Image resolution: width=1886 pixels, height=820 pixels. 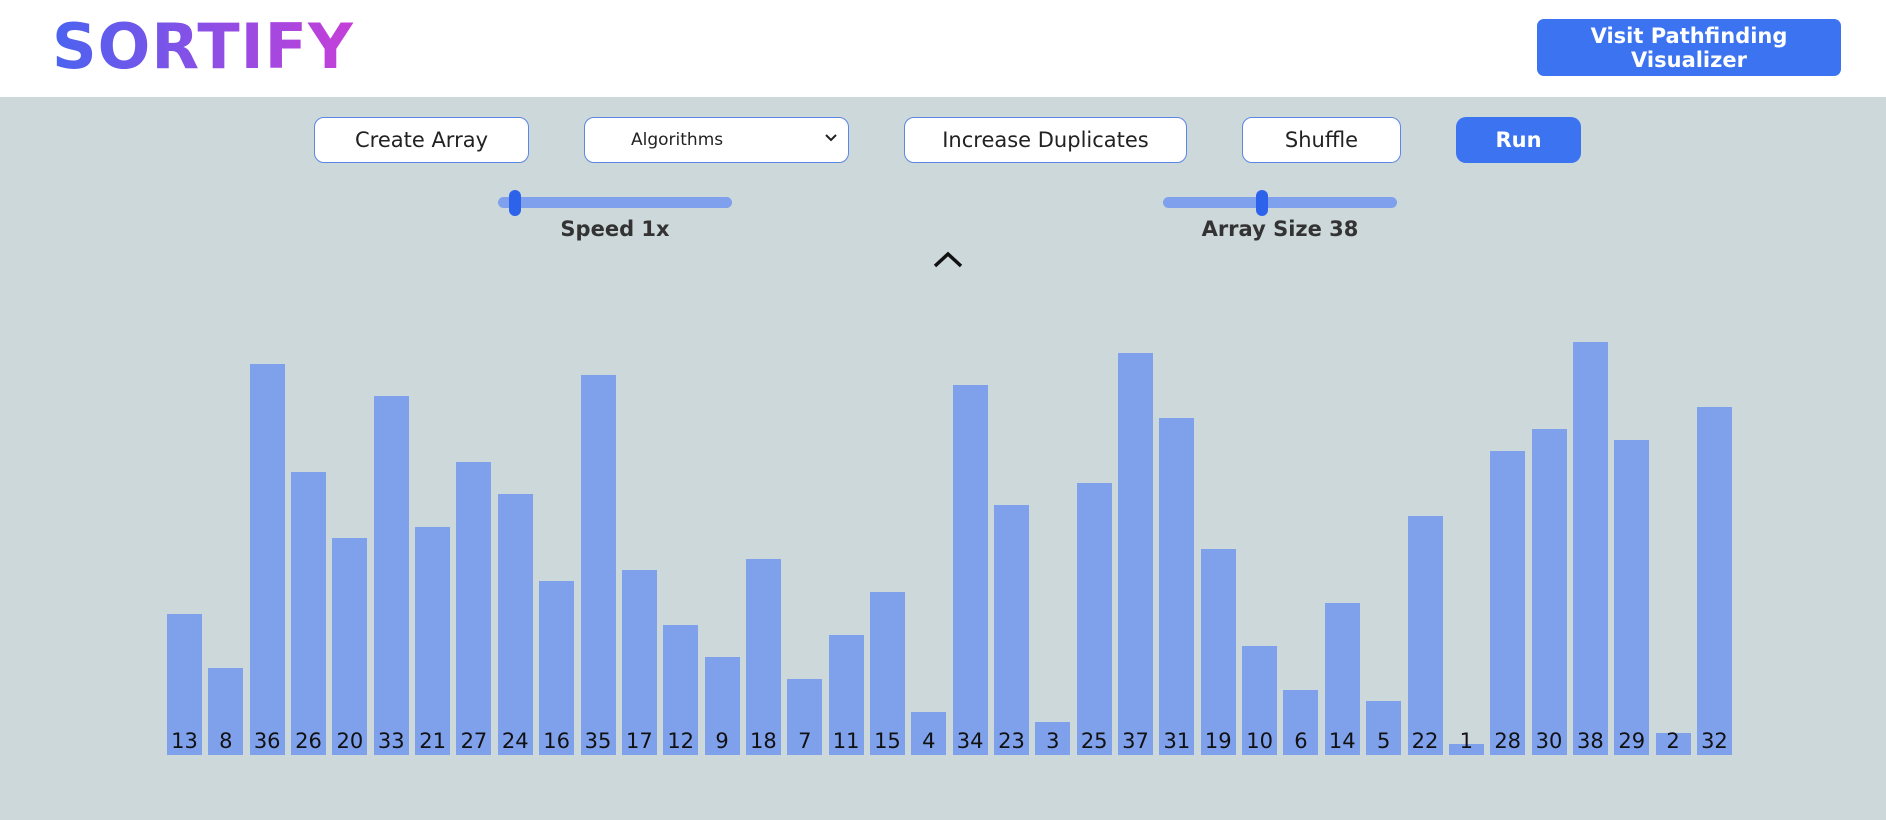 What do you see at coordinates (267, 559) in the screenshot?
I see `bar-3: 36` at bounding box center [267, 559].